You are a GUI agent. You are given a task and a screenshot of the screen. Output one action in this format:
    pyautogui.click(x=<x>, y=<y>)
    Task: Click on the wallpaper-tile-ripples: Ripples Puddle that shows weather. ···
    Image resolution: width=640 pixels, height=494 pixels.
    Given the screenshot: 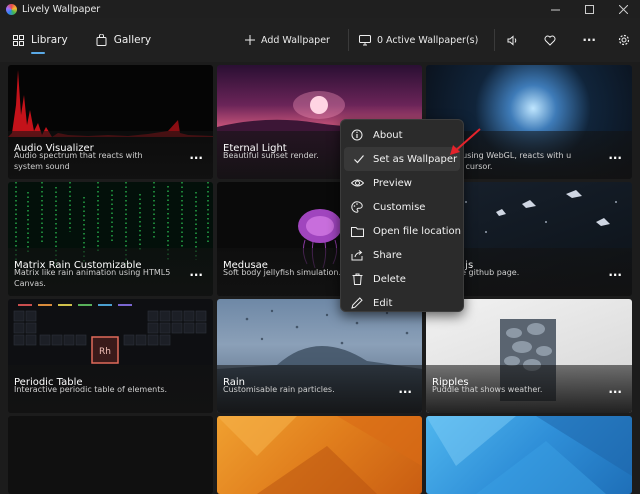 What is the action you would take?
    pyautogui.click(x=529, y=356)
    